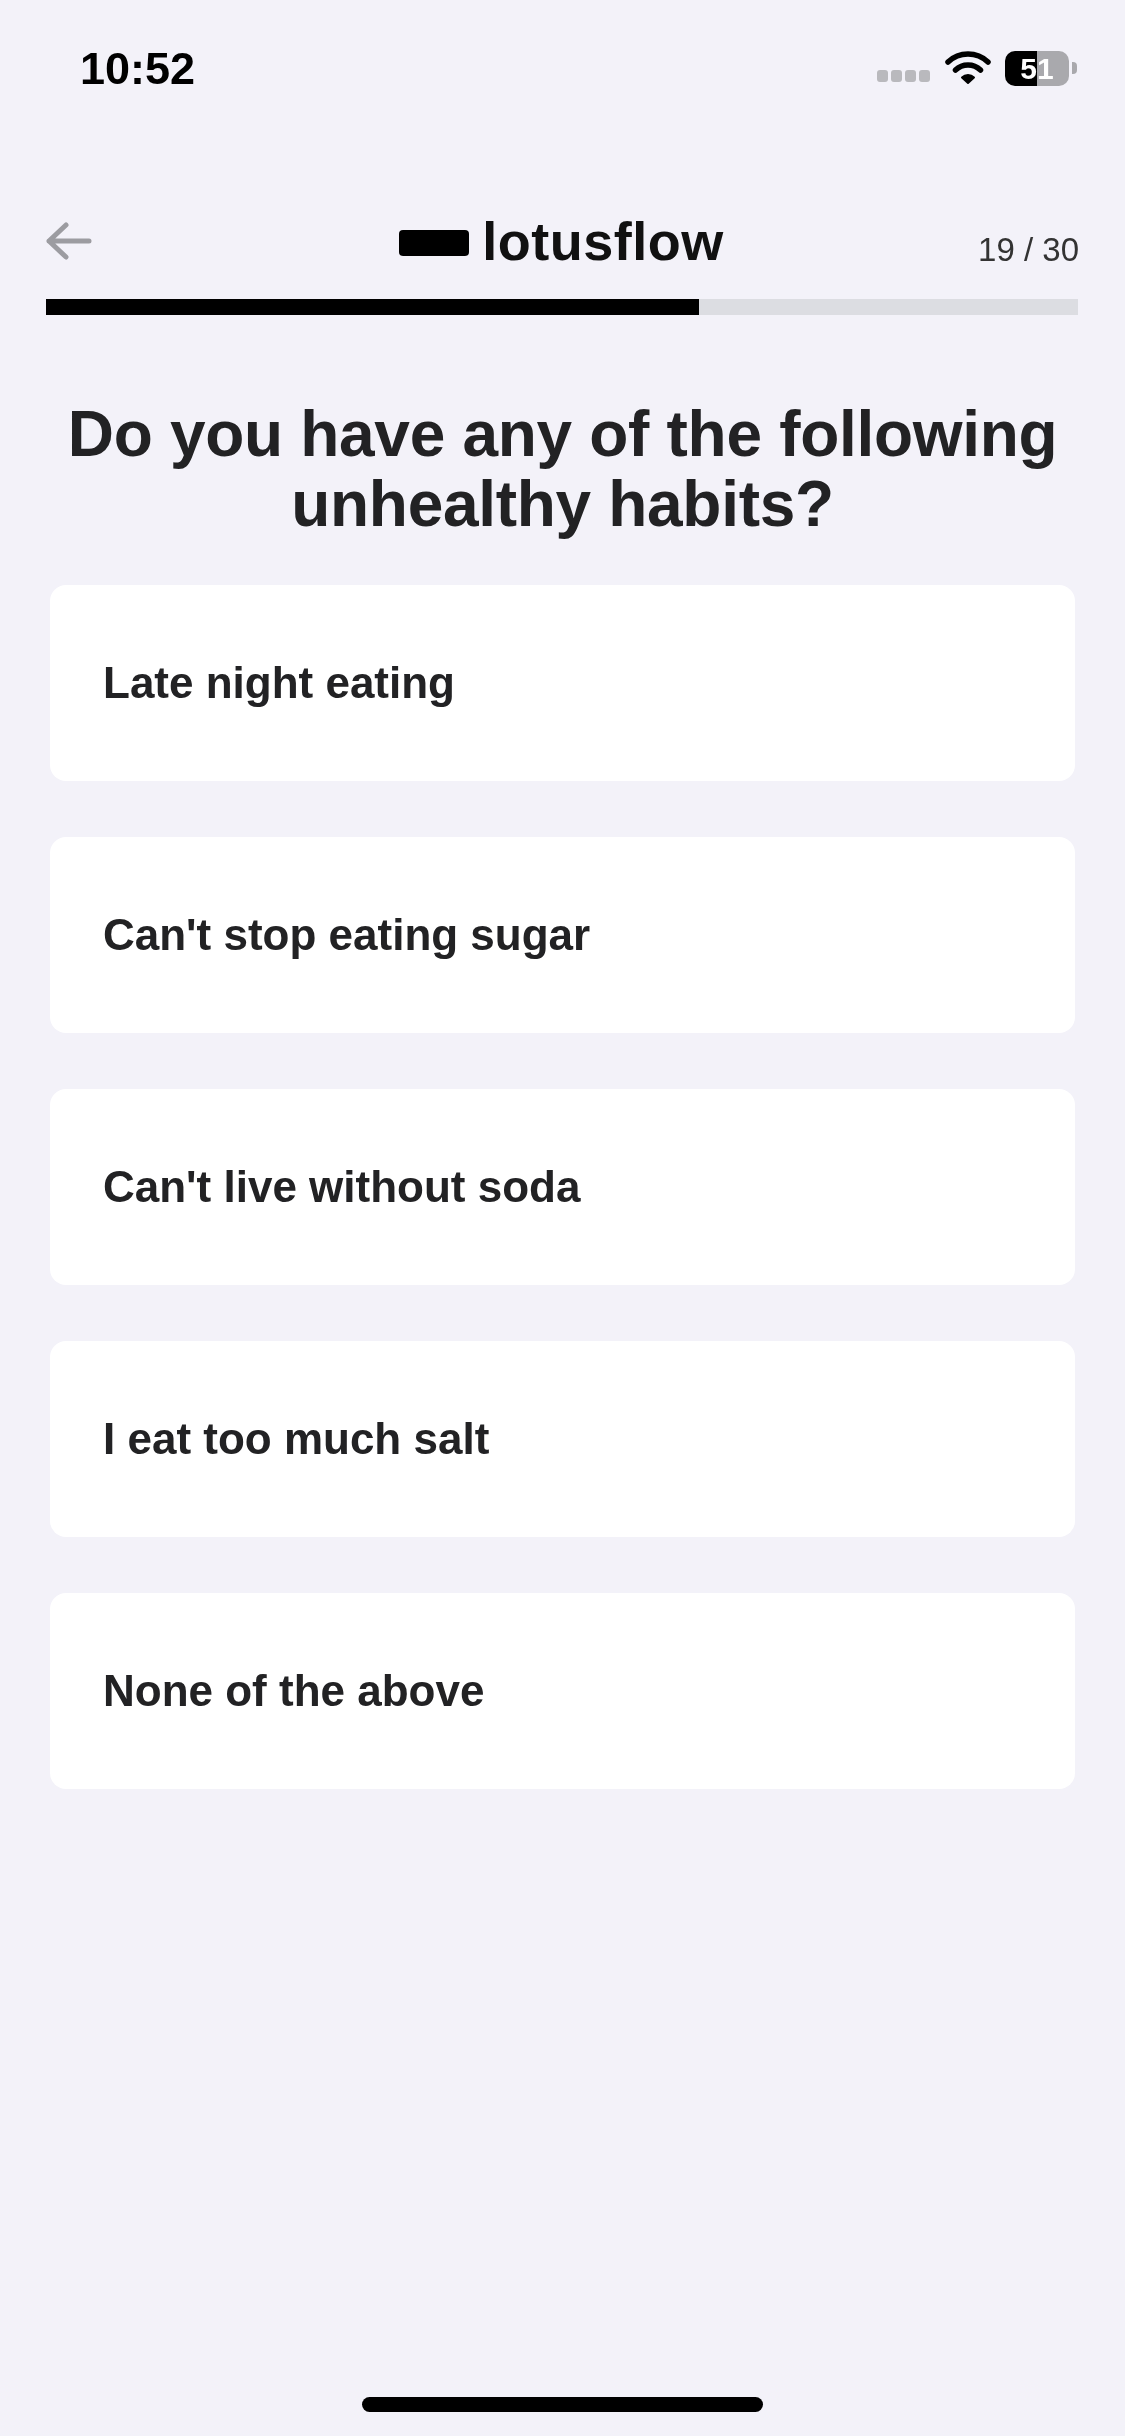  I want to click on logo-text: lotusflow, so click(603, 241).